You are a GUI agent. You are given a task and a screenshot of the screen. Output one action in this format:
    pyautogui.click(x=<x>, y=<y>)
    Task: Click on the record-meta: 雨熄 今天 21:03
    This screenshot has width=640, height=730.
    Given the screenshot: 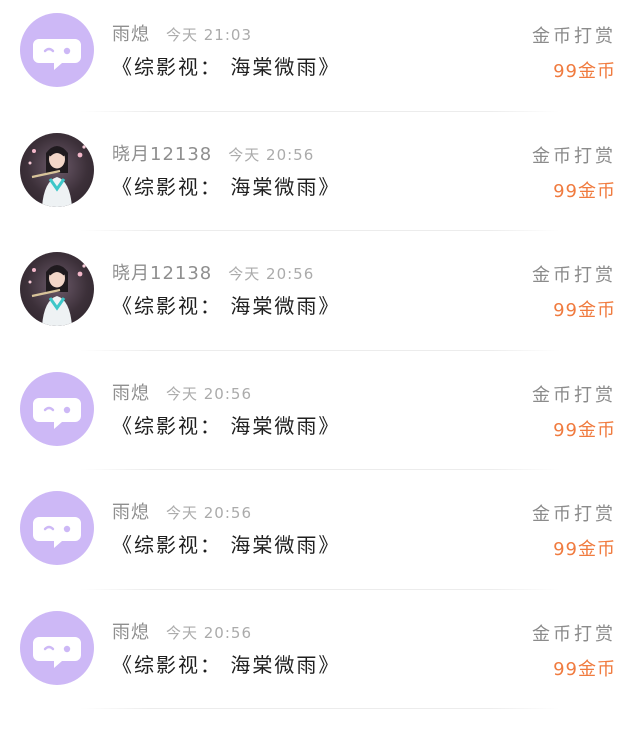 What is the action you would take?
    pyautogui.click(x=182, y=33)
    